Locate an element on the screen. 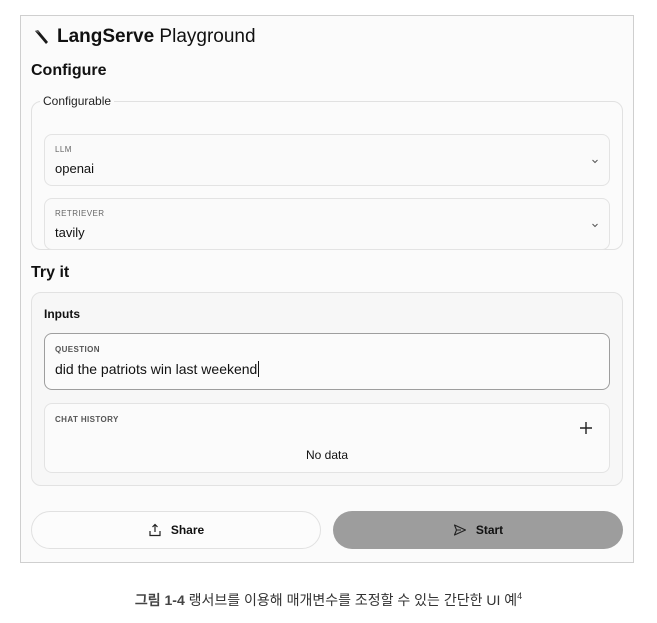 The height and width of the screenshot is (623, 657). share-button: Share is located at coordinates (176, 530).